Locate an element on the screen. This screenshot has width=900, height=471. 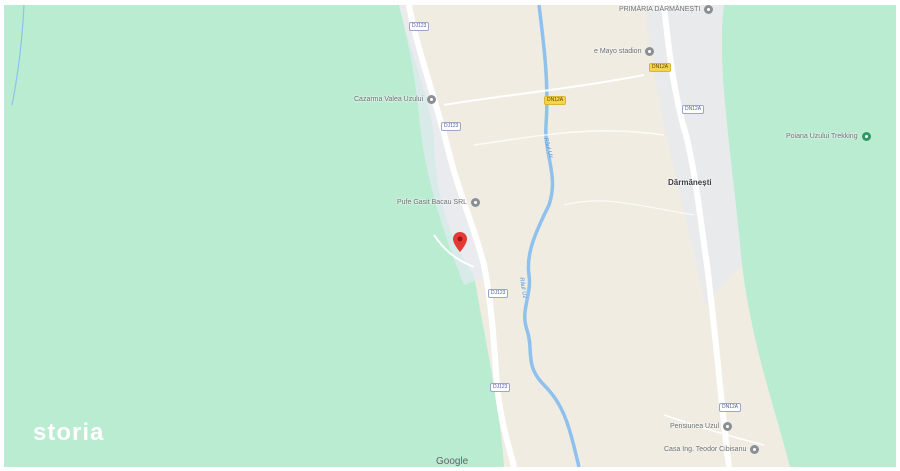
town-label: Dărmănești is located at coordinates (690, 182).